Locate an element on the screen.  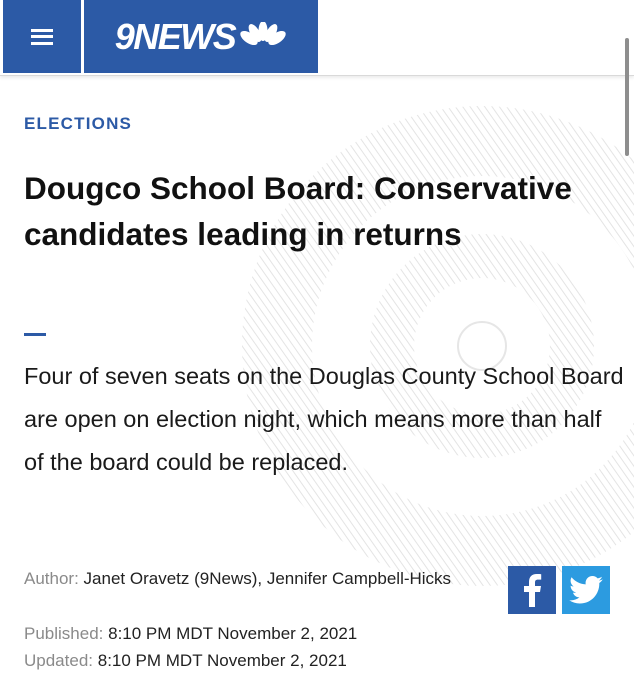
twitter-icon is located at coordinates (586, 590).